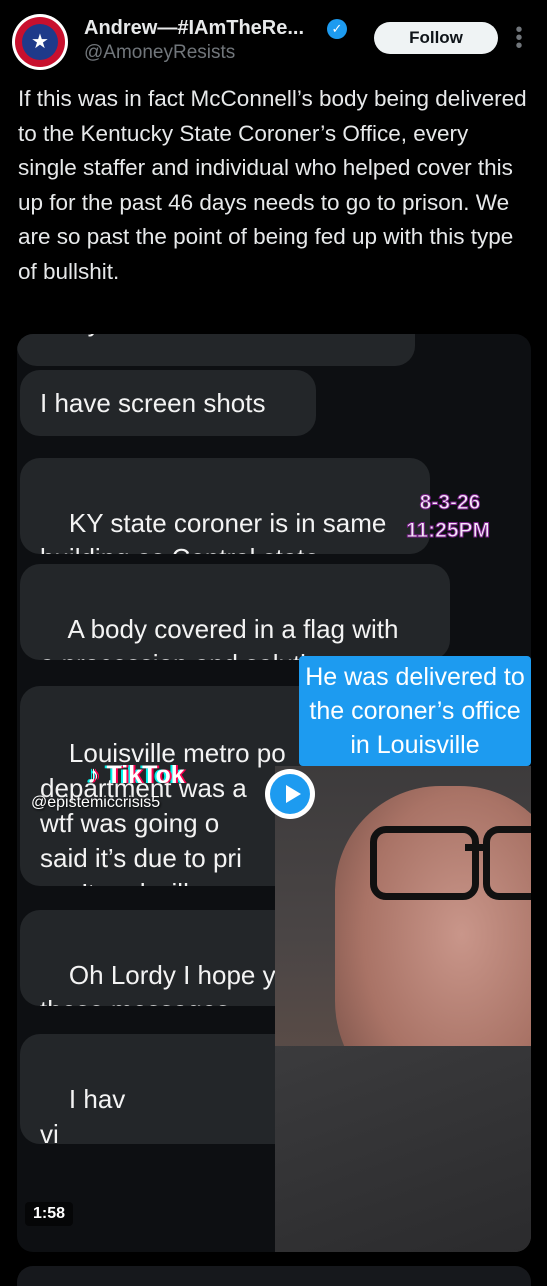 The image size is (547, 1286). Describe the element at coordinates (83, 1114) in the screenshot. I see `message-text: I hav vi` at that location.